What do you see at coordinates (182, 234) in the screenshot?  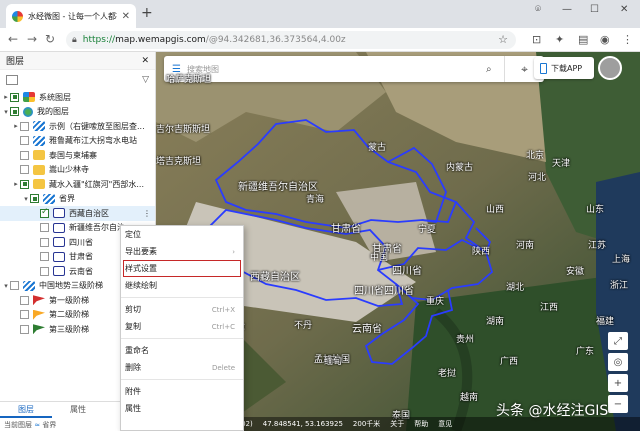 I see `context-menu-item: 定位` at bounding box center [182, 234].